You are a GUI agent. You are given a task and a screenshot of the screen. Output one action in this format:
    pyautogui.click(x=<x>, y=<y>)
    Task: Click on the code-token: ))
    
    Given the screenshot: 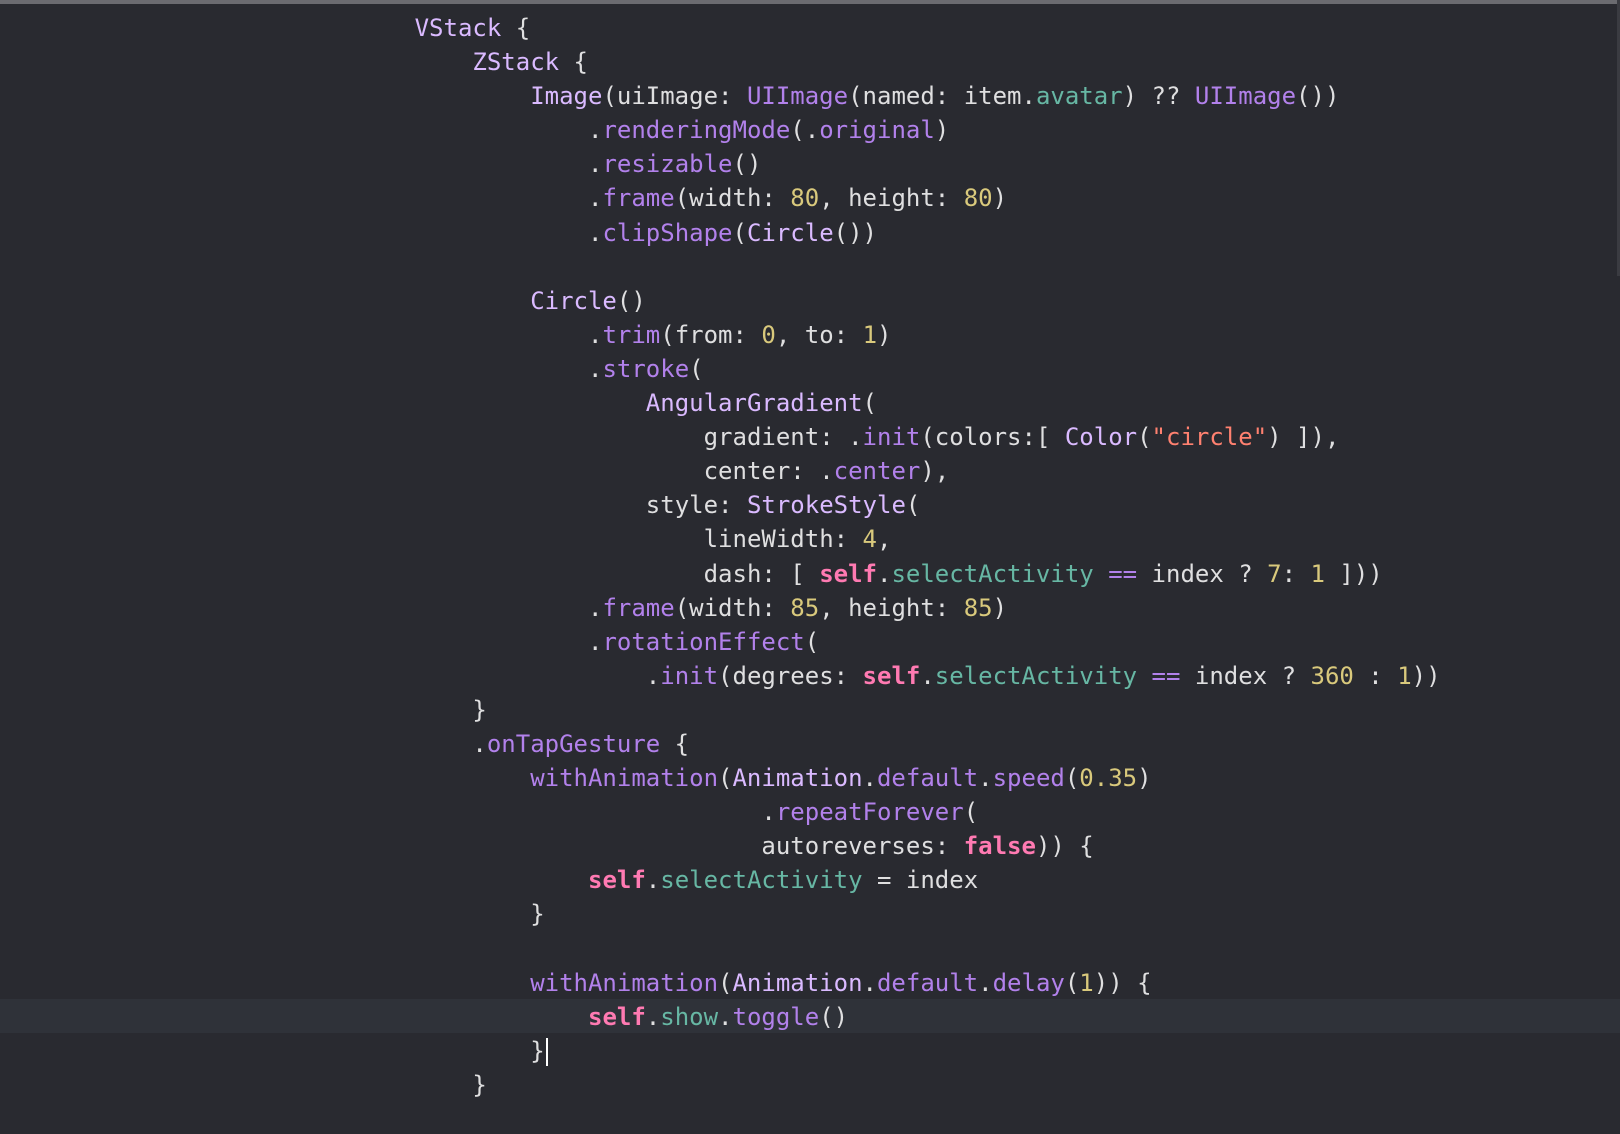 What is the action you would take?
    pyautogui.click(x=1426, y=675)
    